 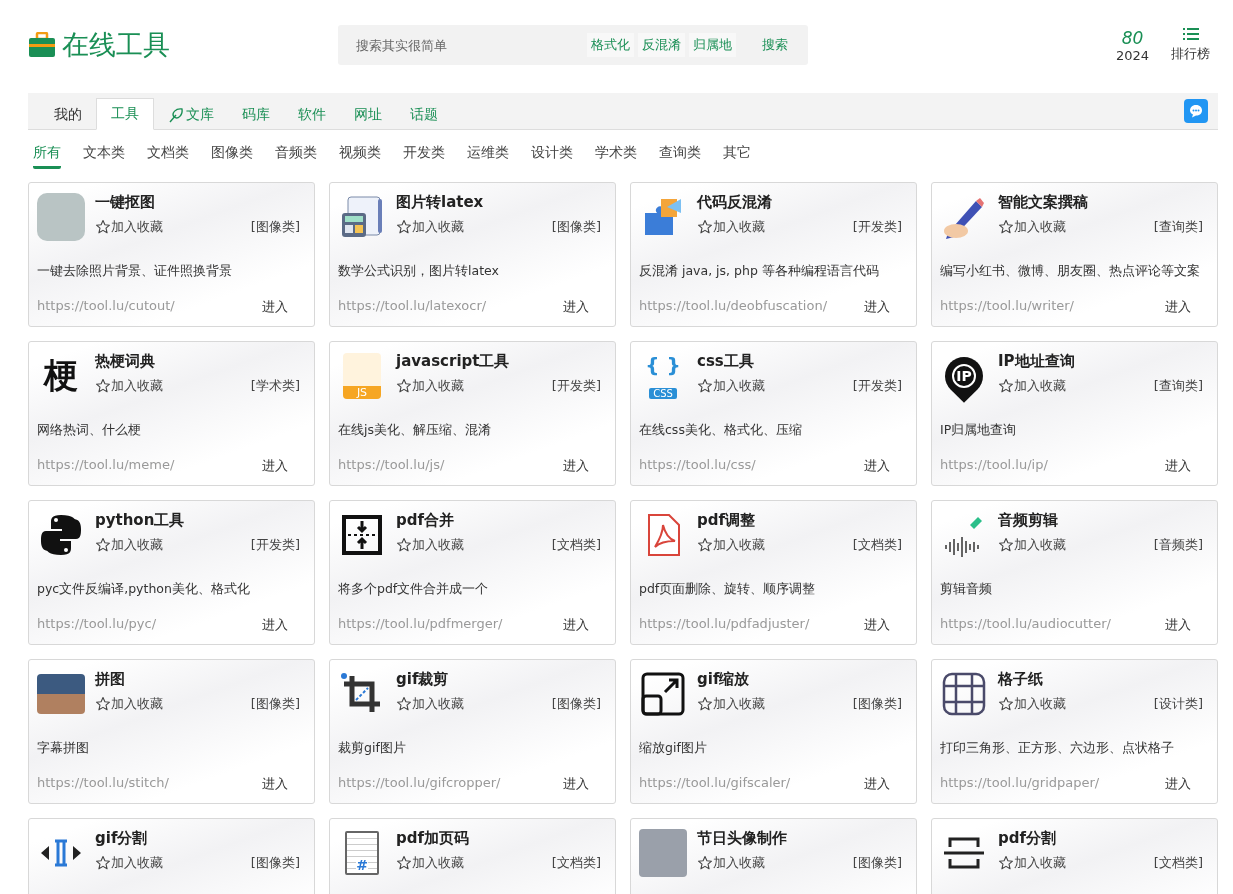 What do you see at coordinates (610, 45) in the screenshot?
I see `search-tag-link: 格式化` at bounding box center [610, 45].